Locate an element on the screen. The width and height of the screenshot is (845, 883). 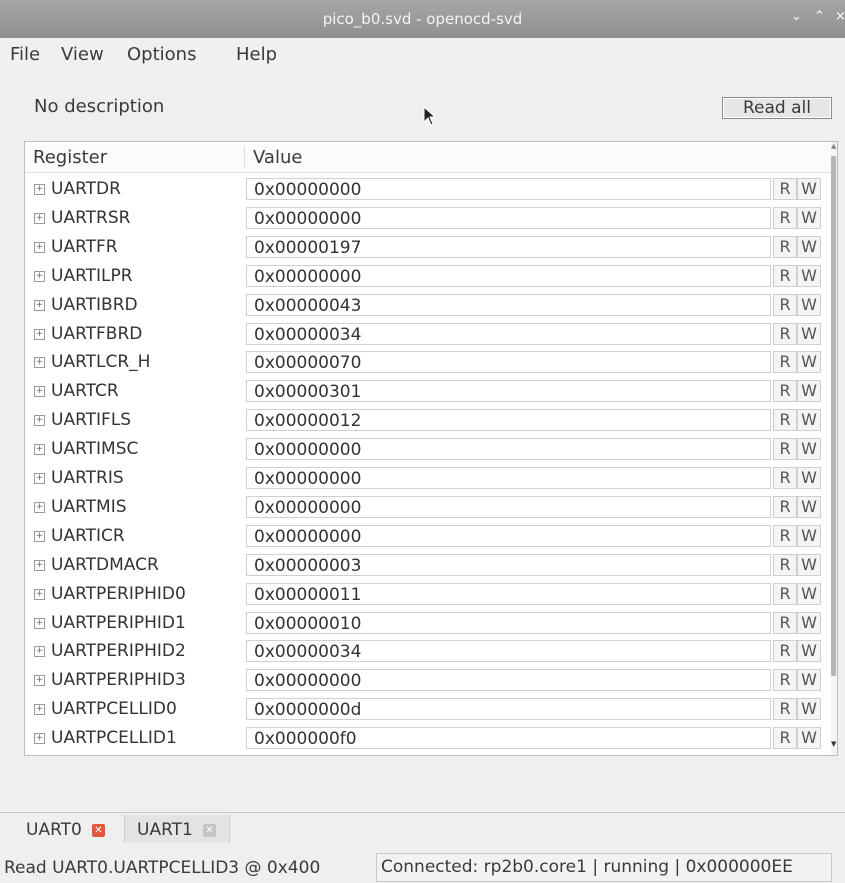
register-value-field: 0x00000011 is located at coordinates (508, 593).